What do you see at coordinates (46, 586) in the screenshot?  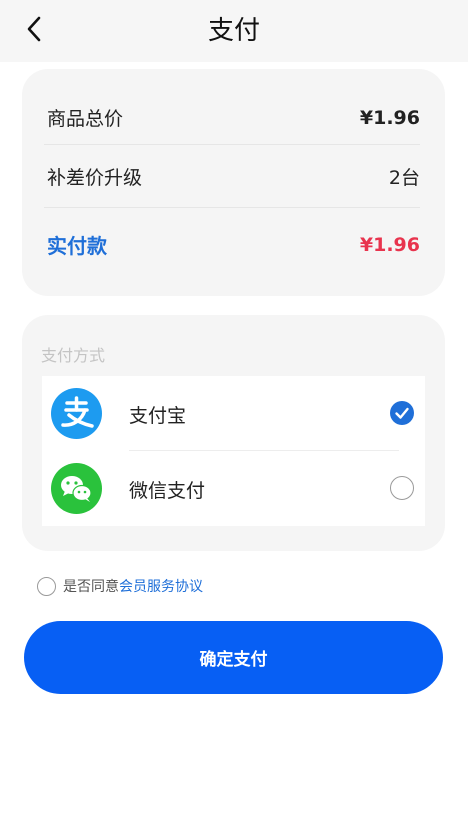 I see `agreement-checkbox` at bounding box center [46, 586].